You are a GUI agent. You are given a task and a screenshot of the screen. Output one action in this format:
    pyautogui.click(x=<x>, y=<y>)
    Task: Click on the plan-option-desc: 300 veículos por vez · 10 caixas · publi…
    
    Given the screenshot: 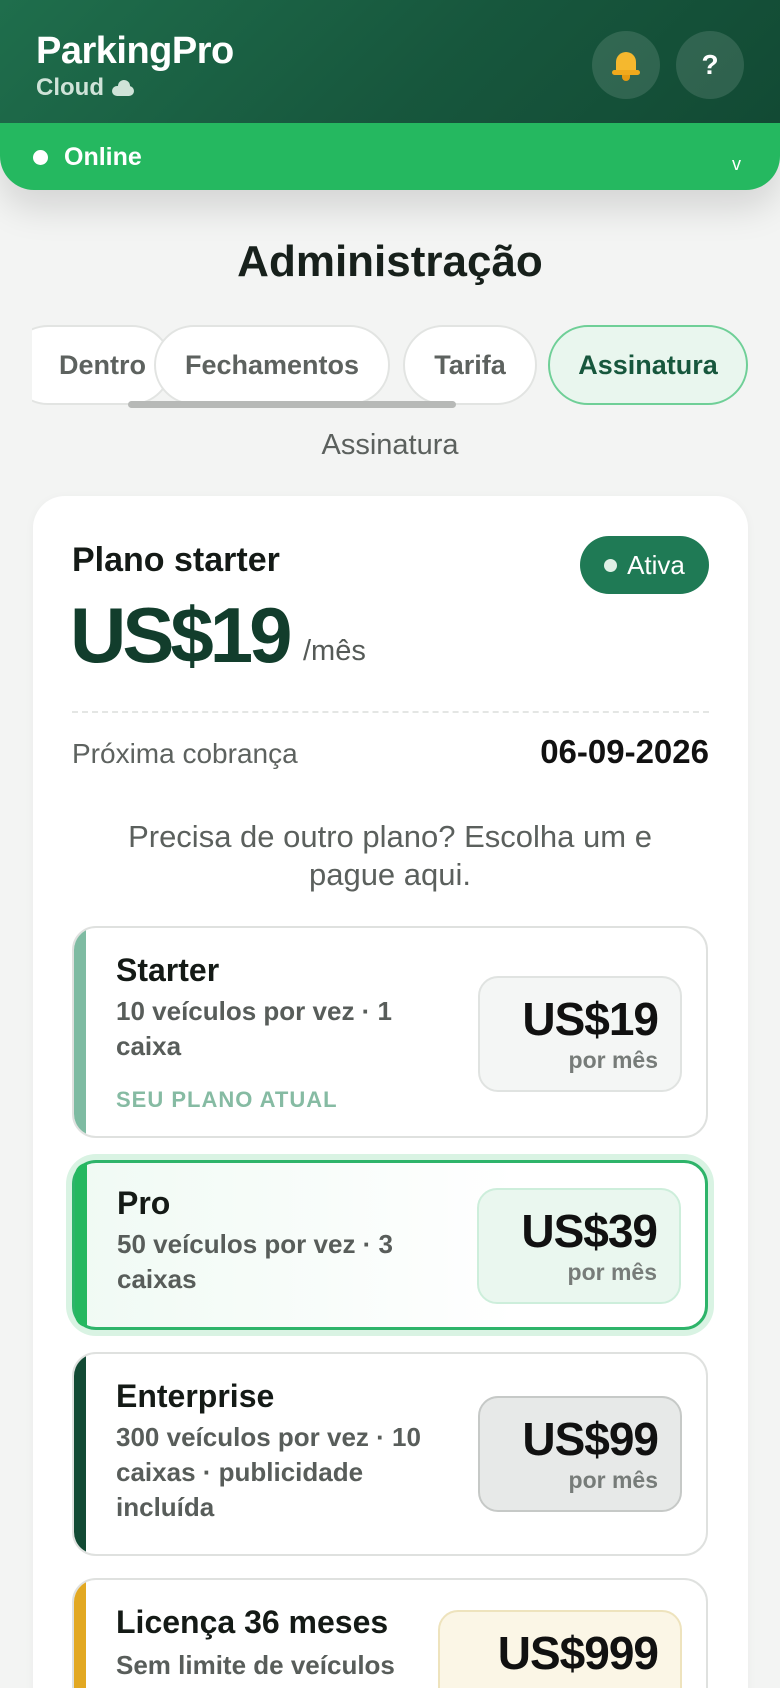 What is the action you would take?
    pyautogui.click(x=268, y=1472)
    